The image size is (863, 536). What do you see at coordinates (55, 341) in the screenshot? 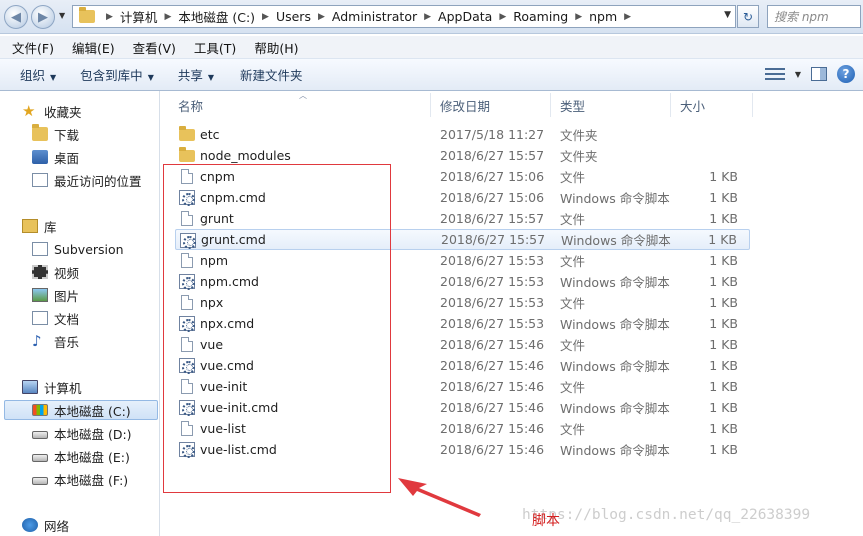
I see `nav-music: ♪ 音乐` at bounding box center [55, 341].